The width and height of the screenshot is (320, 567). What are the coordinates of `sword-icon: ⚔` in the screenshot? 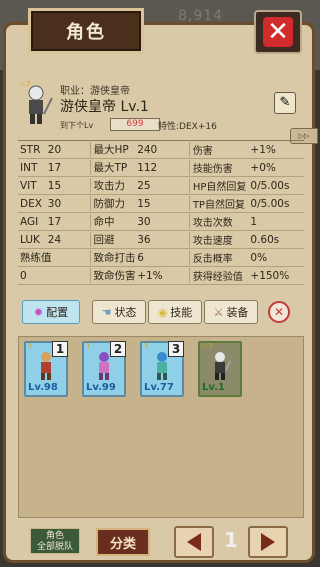 It's located at (218, 312).